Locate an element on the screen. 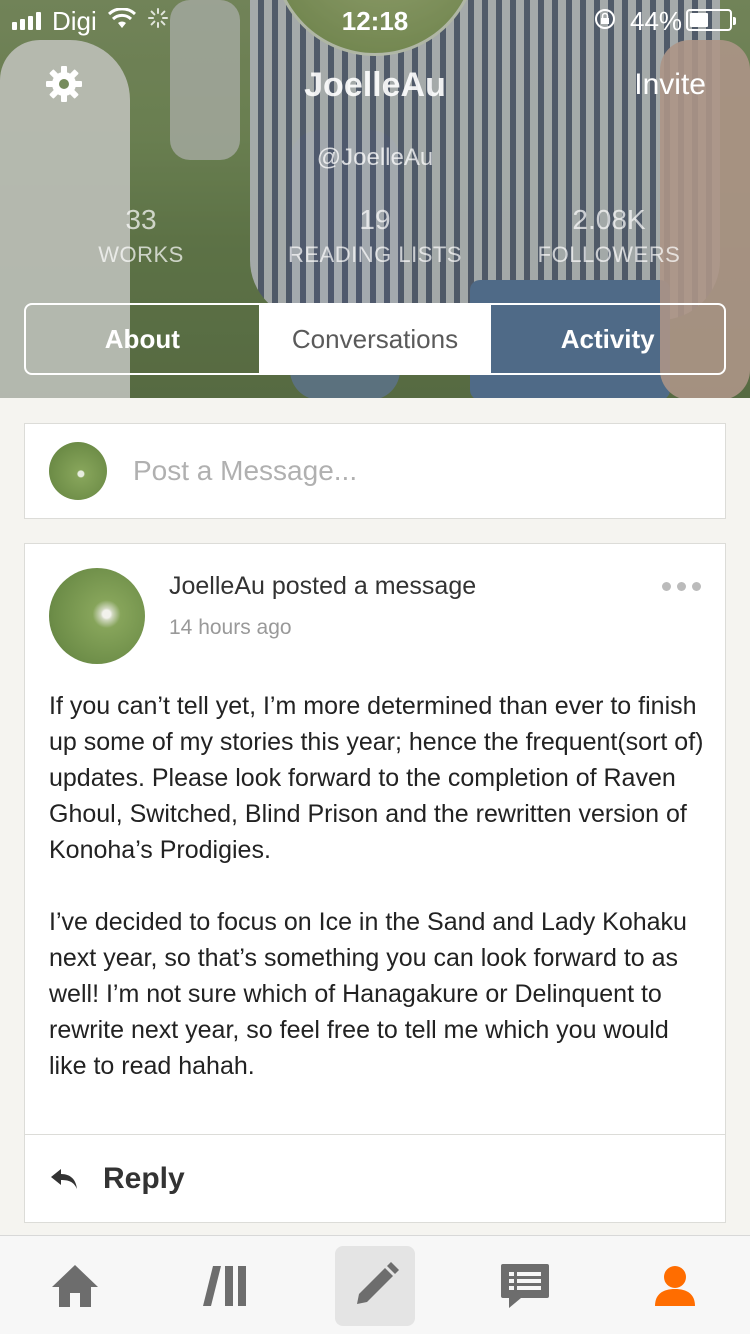  stat-value: 19 is located at coordinates (375, 219).